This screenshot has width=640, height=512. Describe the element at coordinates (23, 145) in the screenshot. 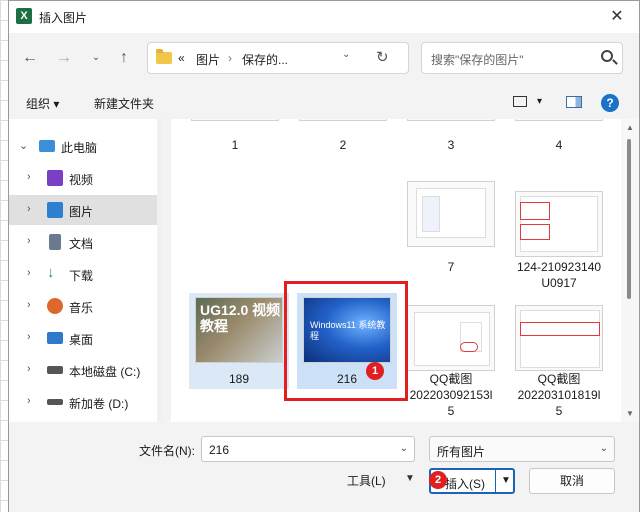

I see `expand-chevron-icon: ⌄` at that location.